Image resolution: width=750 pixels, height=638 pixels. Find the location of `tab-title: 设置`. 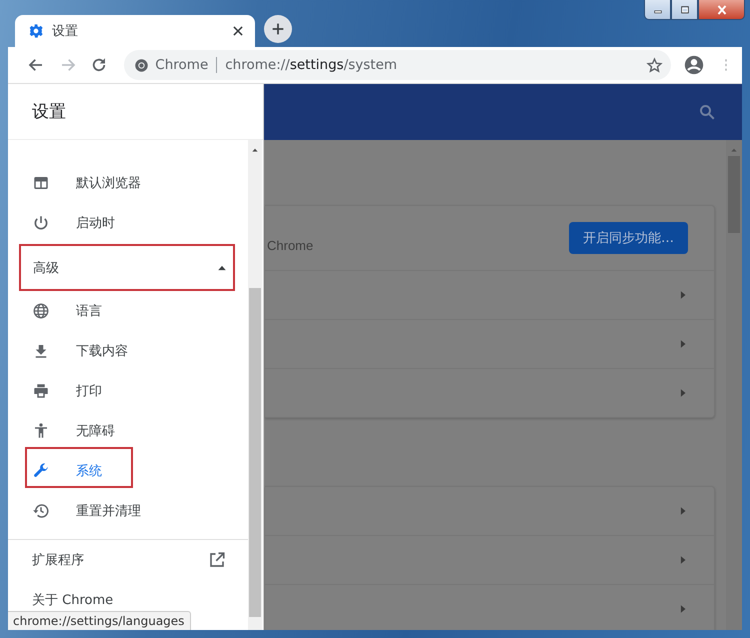

tab-title: 设置 is located at coordinates (65, 31).